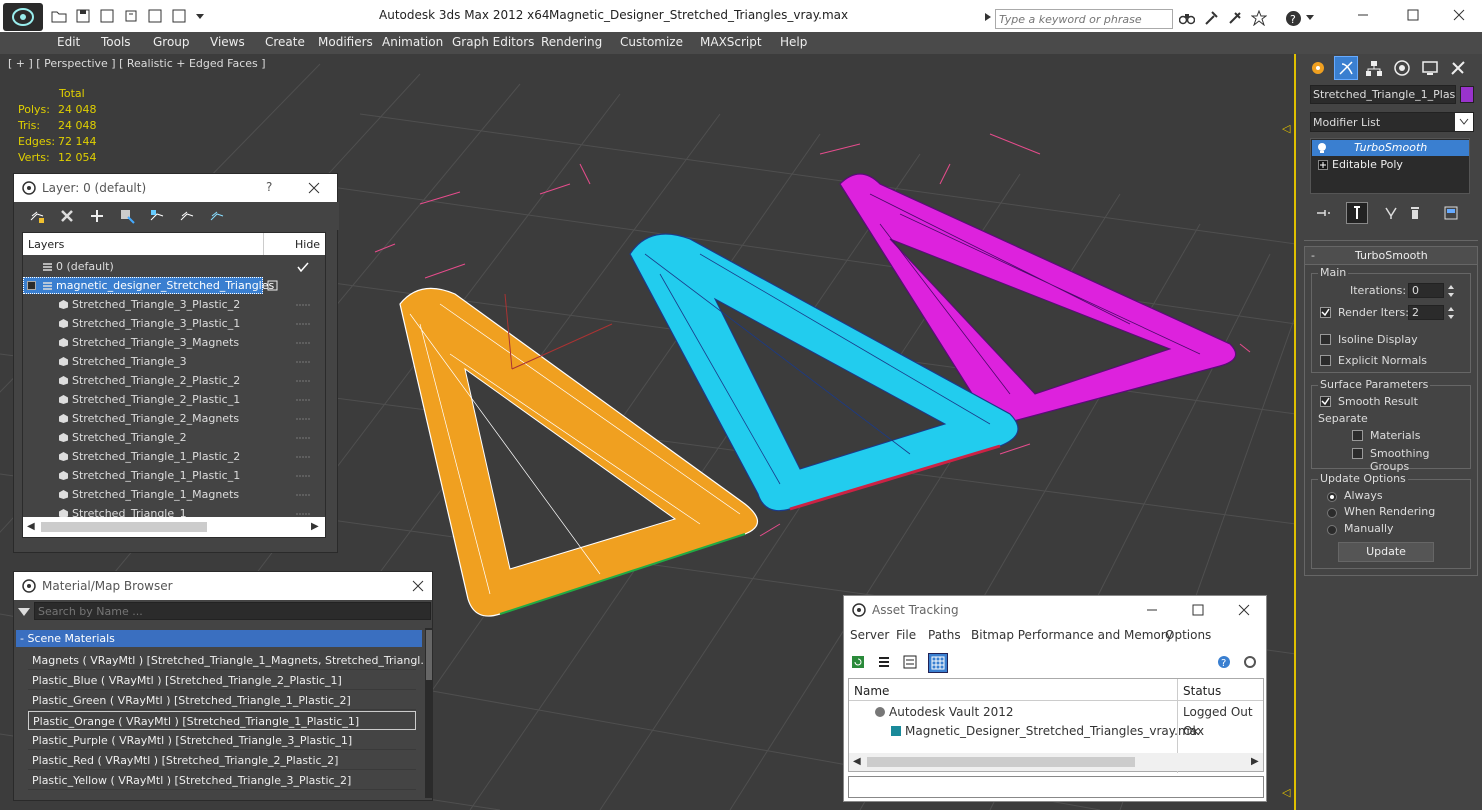 This screenshot has width=1482, height=810. I want to click on material-search-input, so click(232, 611).